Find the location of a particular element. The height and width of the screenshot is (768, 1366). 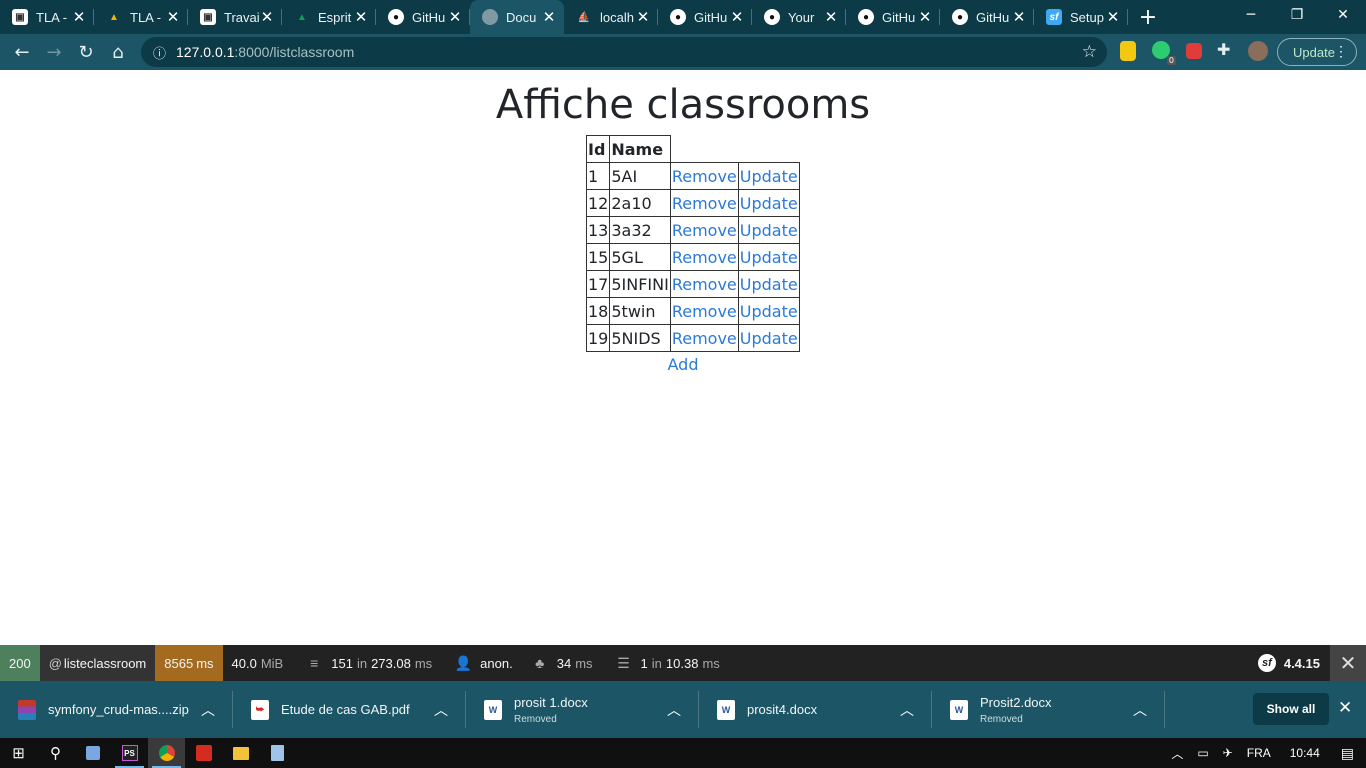

events-panel: ≡ 151 in 273.08 ms is located at coordinates (370, 663).